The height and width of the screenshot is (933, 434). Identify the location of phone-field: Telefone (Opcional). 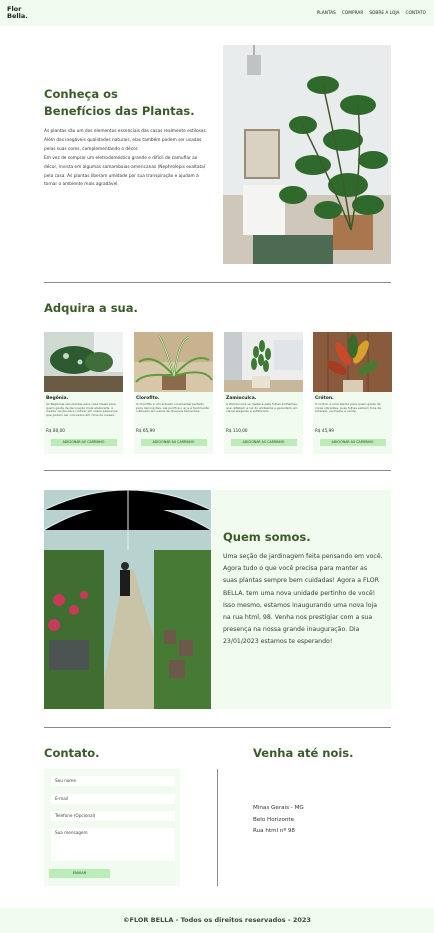
(113, 816).